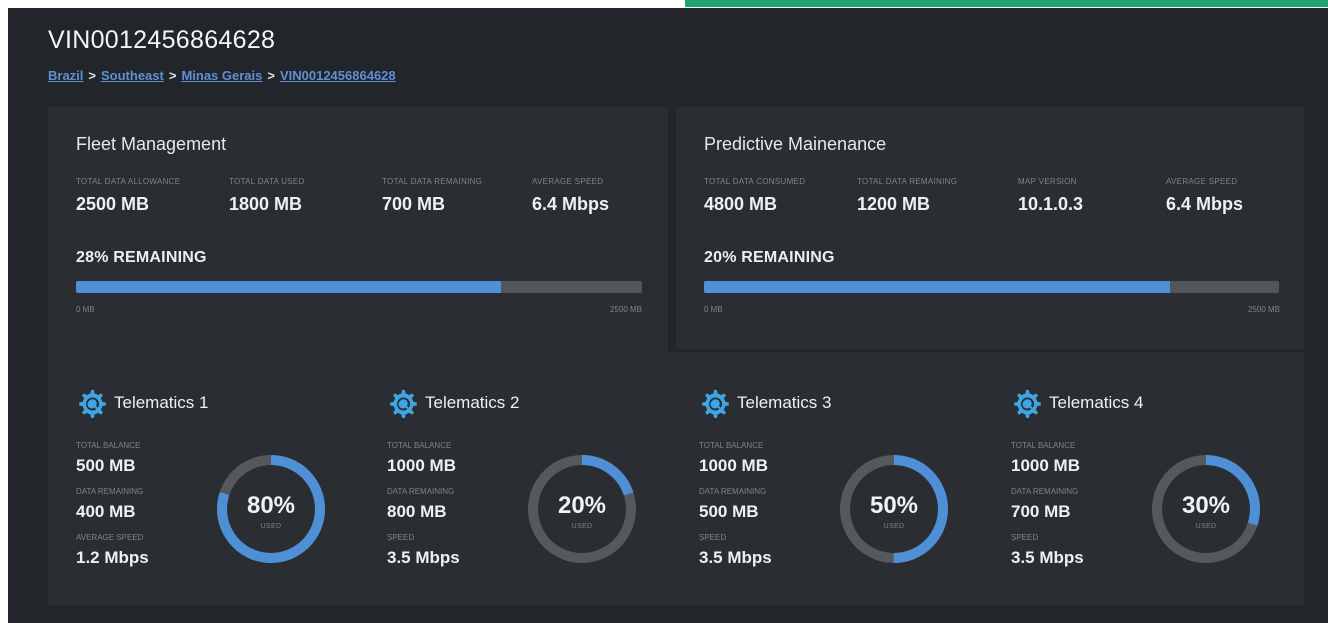 Image resolution: width=1328 pixels, height=623 pixels. I want to click on breadcrumb-vehicle: VIN0012456864628, so click(338, 75).